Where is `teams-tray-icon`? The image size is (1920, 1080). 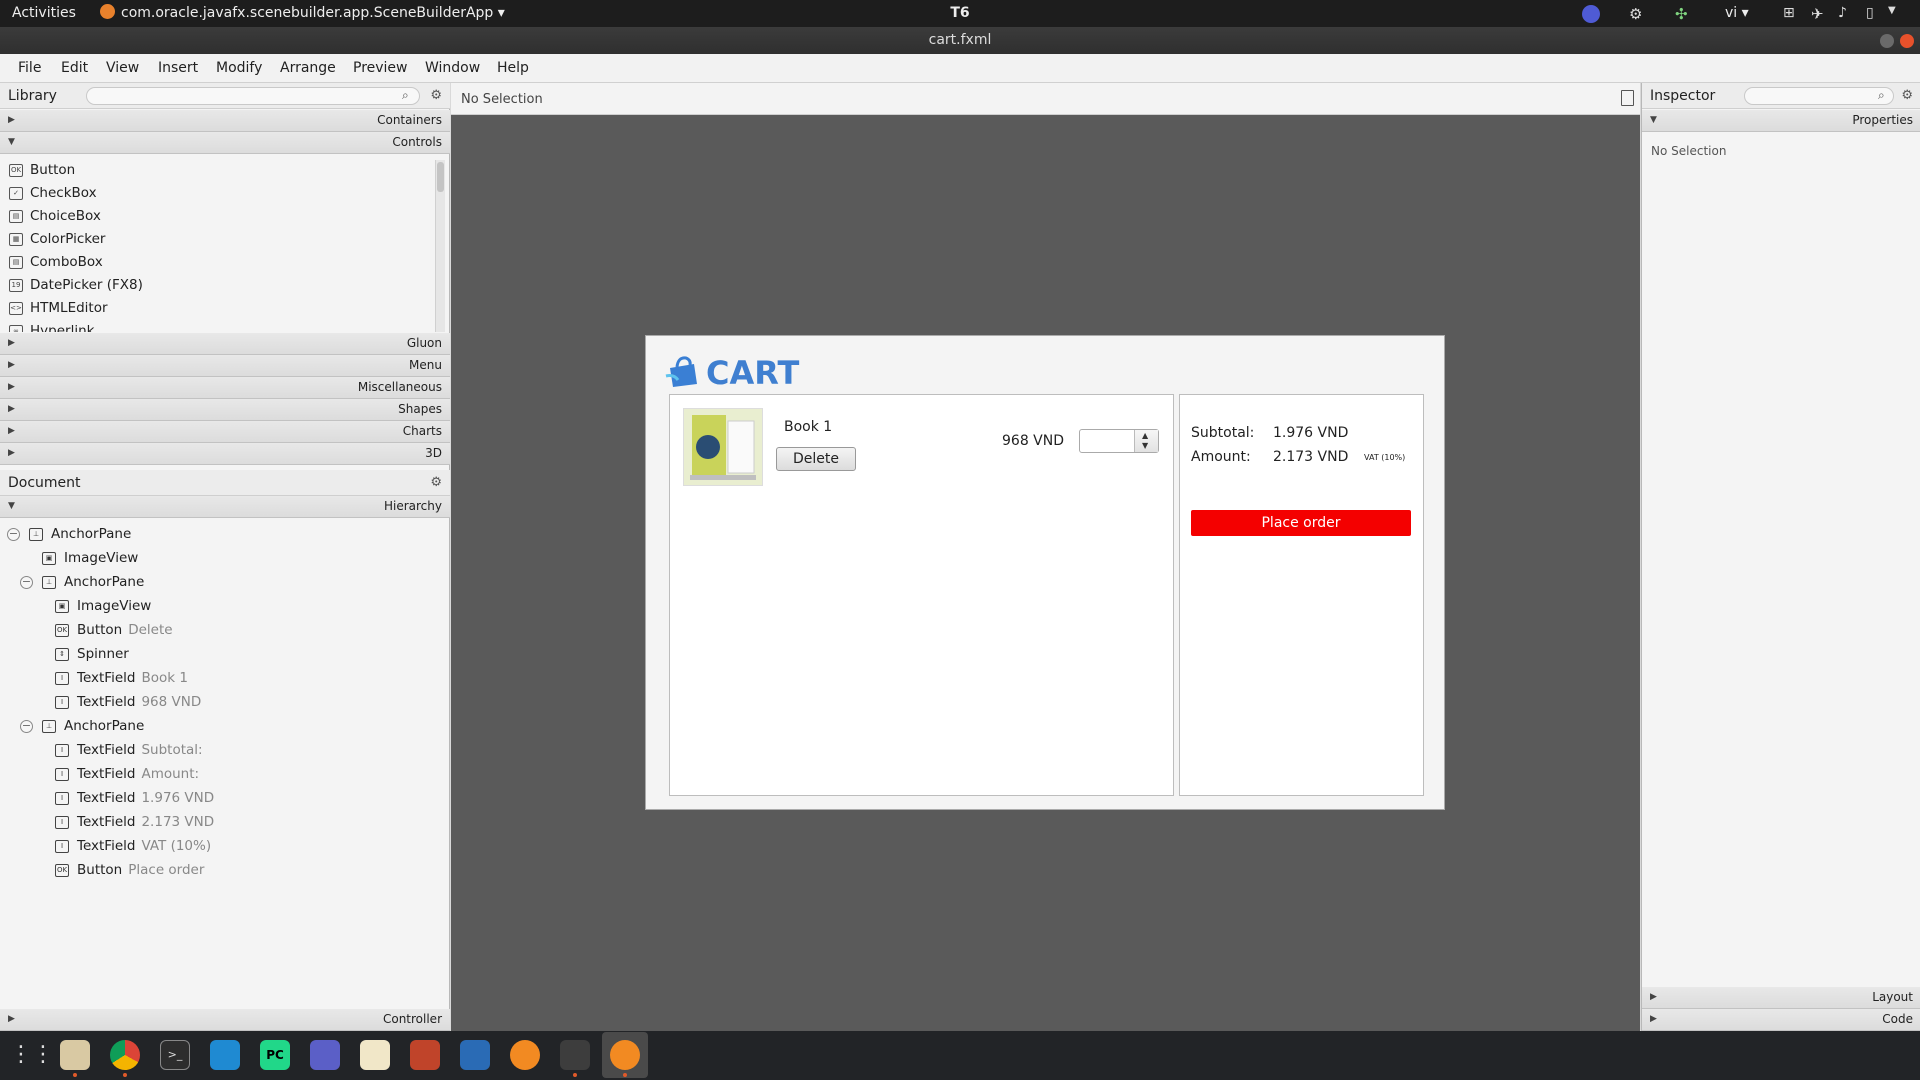 teams-tray-icon is located at coordinates (1591, 14).